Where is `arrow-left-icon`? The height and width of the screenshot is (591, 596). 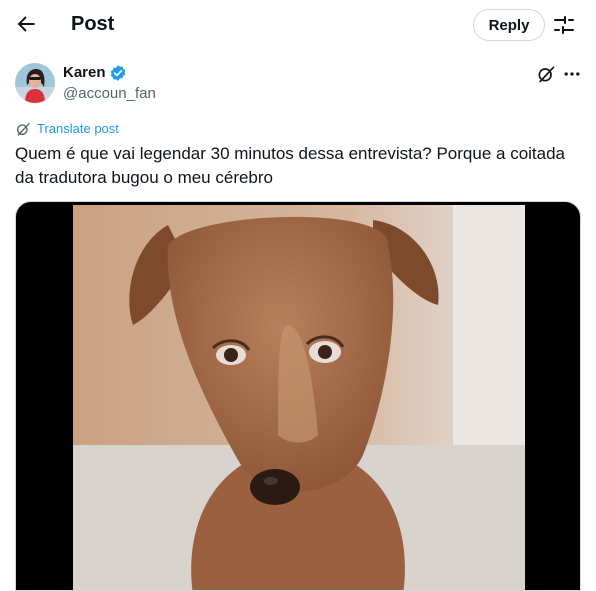 arrow-left-icon is located at coordinates (26, 24).